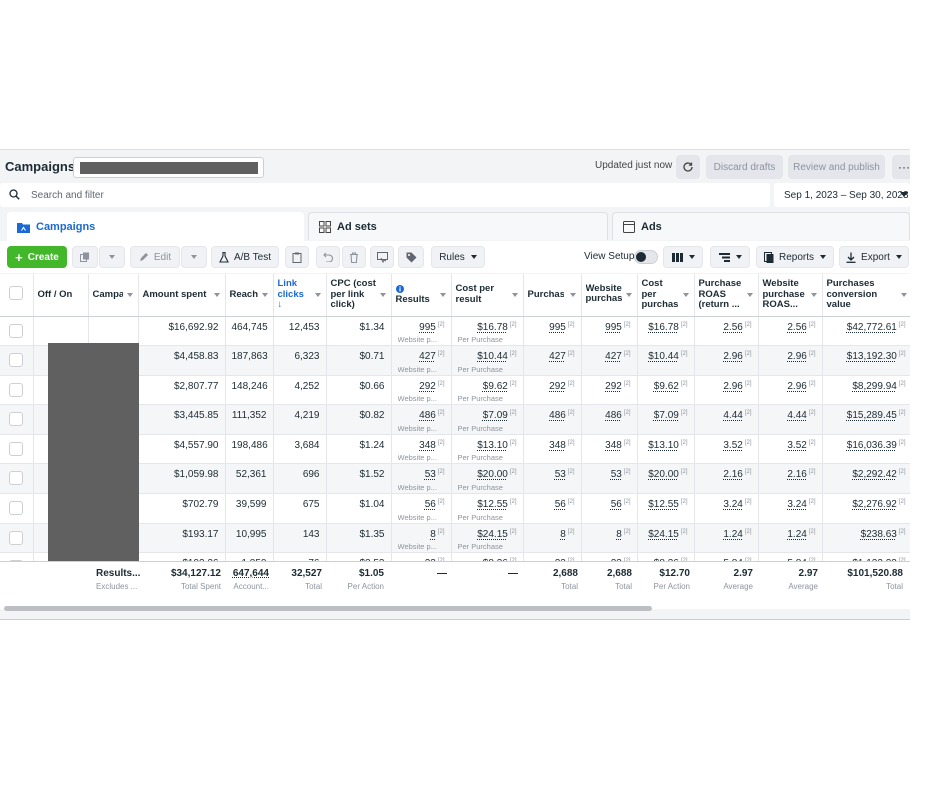 The width and height of the screenshot is (940, 788). Describe the element at coordinates (646, 257) in the screenshot. I see `view-setup-toggle` at that location.